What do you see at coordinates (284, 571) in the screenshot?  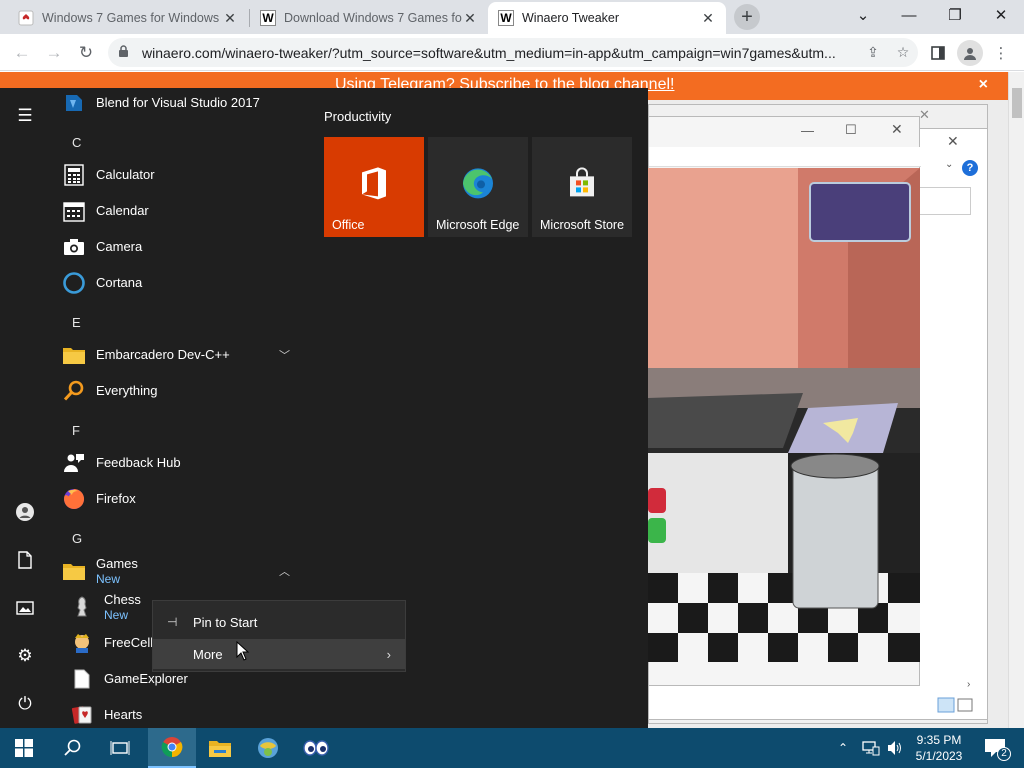 I see `collapse-chevron-up-icon: ︿` at bounding box center [284, 571].